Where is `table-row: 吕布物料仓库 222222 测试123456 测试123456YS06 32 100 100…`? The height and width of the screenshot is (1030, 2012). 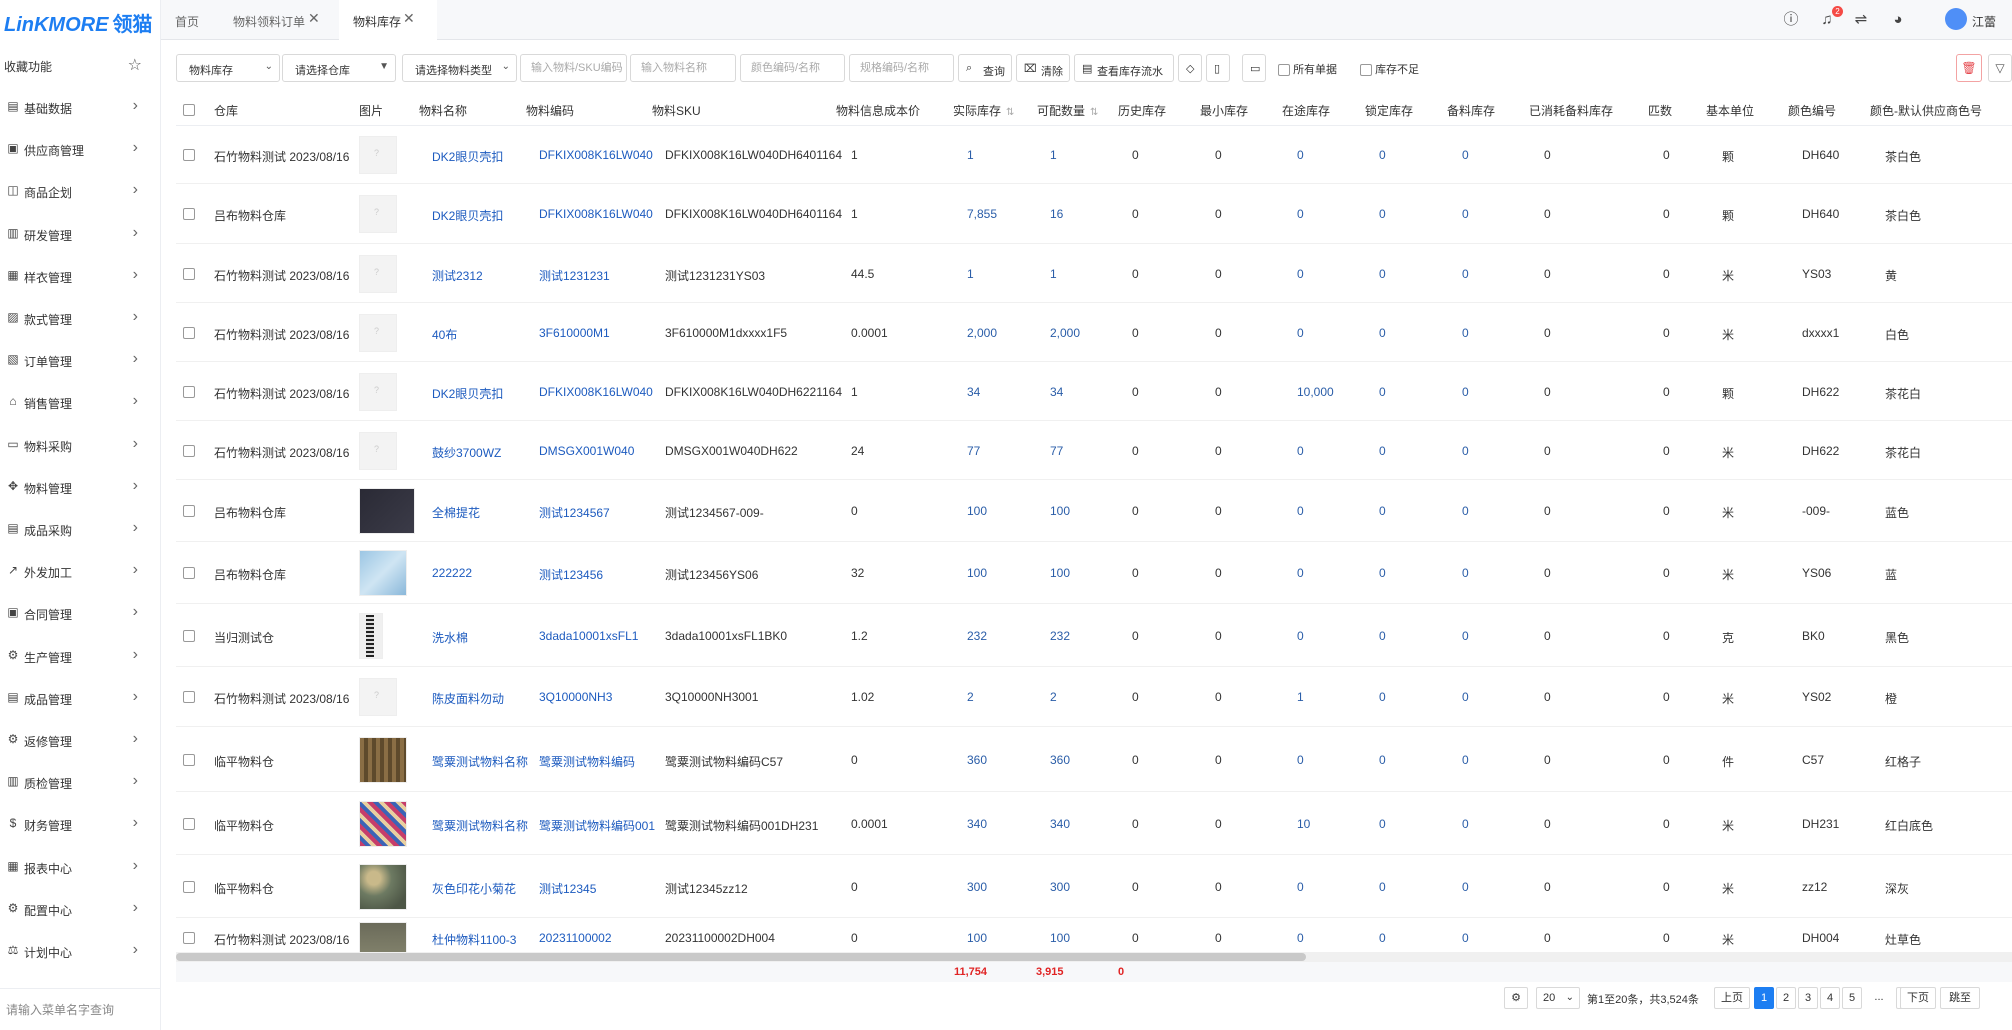
table-row: 吕布物料仓库 222222 测试123456 测试123456YS06 32 100 100… is located at coordinates (1094, 573).